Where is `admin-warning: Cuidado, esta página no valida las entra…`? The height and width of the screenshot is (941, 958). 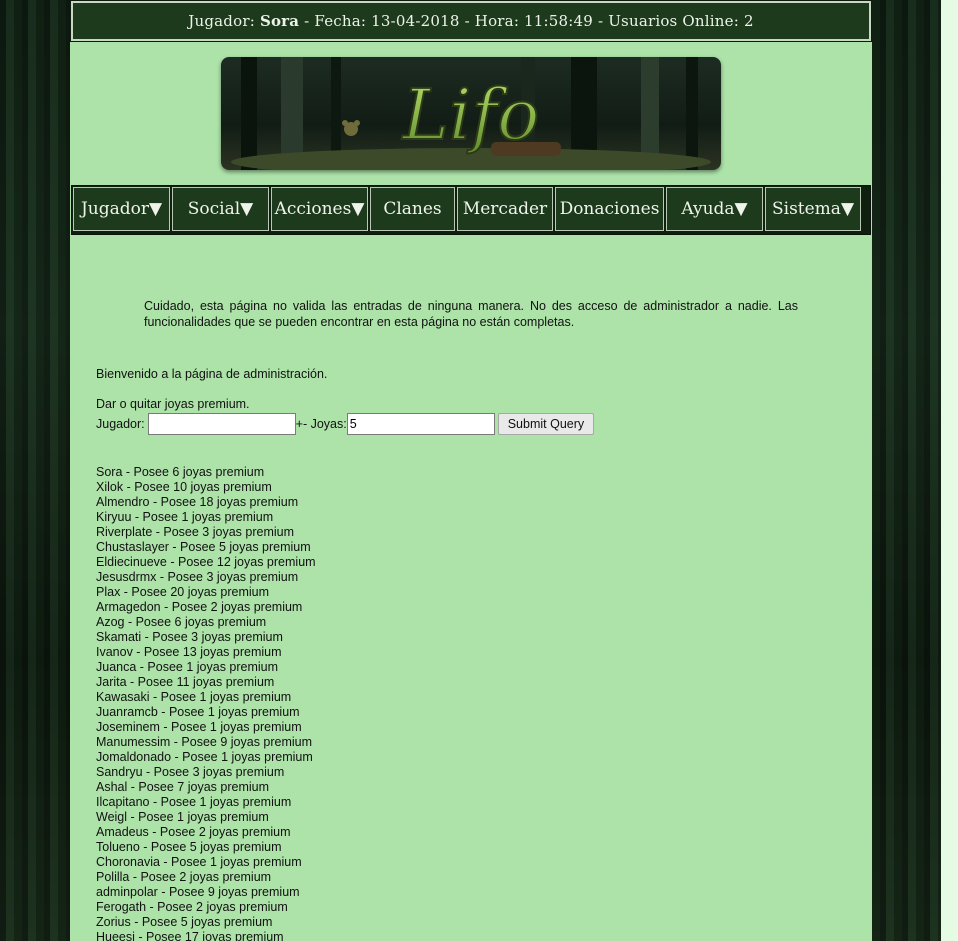
admin-warning: Cuidado, esta página no valida las entra… is located at coordinates (471, 314).